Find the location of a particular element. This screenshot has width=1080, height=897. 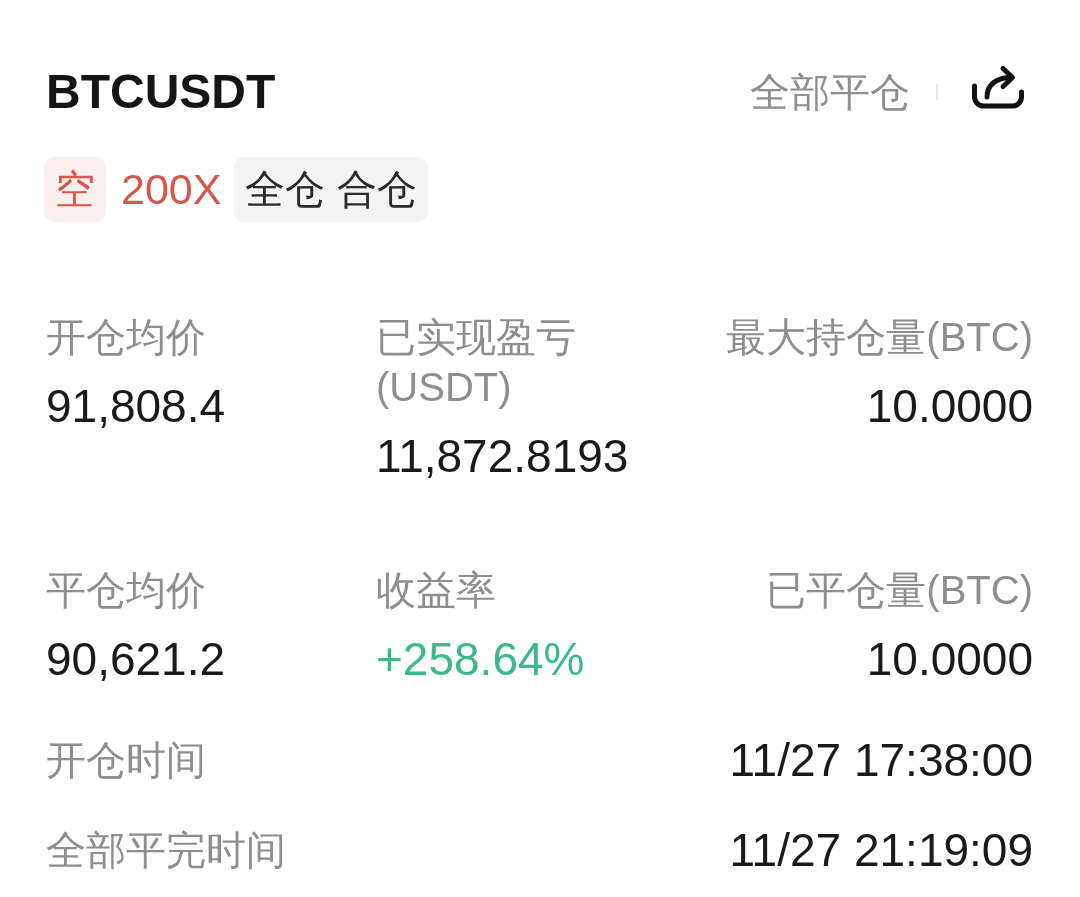

time-value: 11/27 21:19:09 is located at coordinates (881, 850).